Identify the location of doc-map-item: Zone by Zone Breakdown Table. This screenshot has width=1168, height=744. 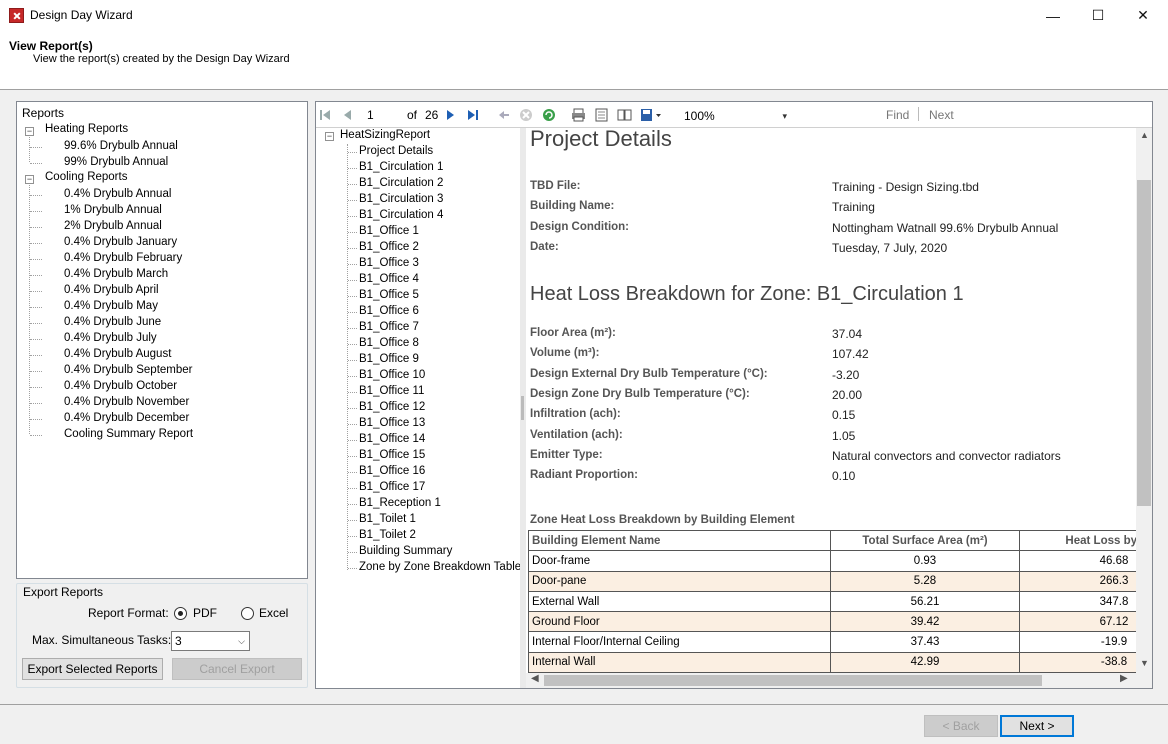
(440, 567).